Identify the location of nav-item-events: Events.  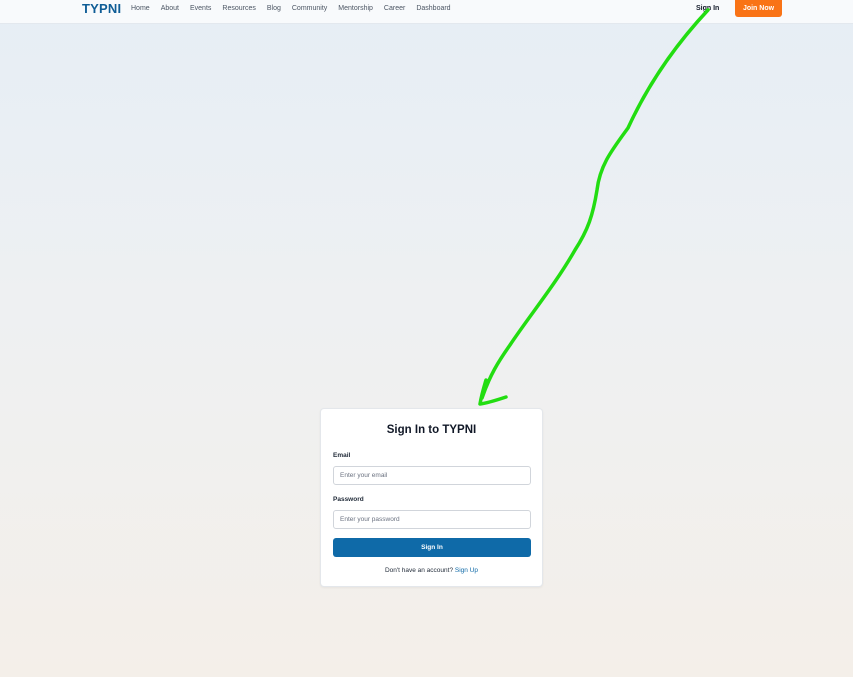
(200, 8).